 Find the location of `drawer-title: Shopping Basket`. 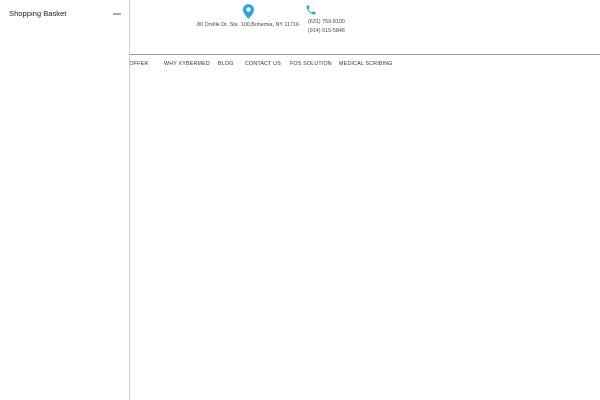

drawer-title: Shopping Basket is located at coordinates (38, 13).